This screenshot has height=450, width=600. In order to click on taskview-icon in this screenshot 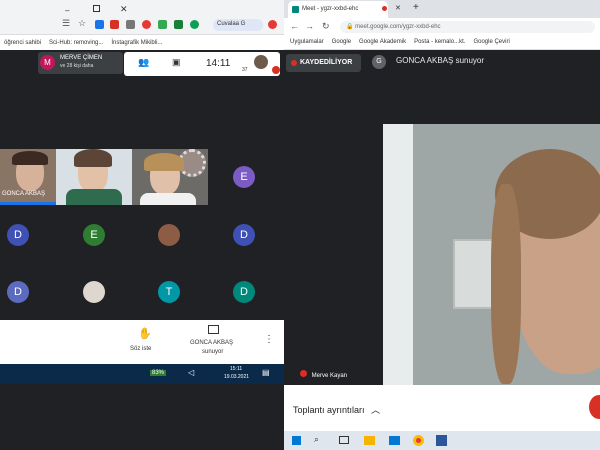, I will do `click(344, 440)`.